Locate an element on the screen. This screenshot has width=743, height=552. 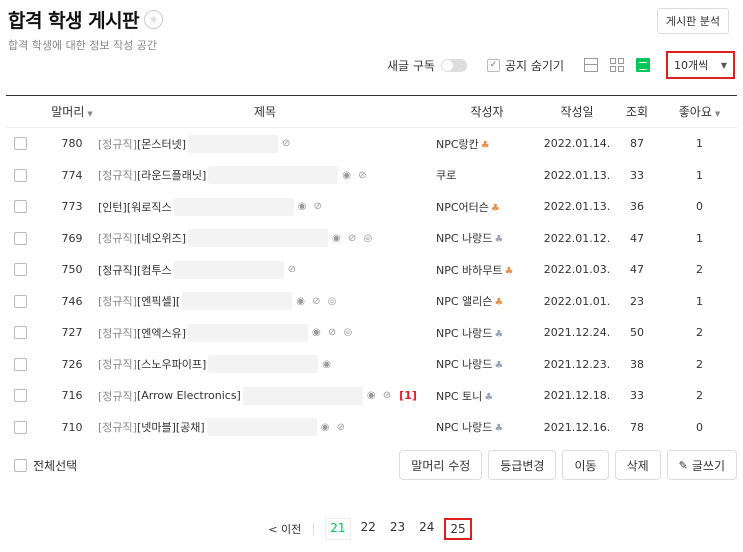
page-link-21: 21 is located at coordinates (338, 529).